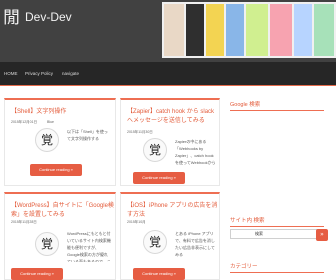 The height and width of the screenshot is (280, 336). Describe the element at coordinates (136, 222) in the screenshot. I see `post-date: 2015年10月` at that location.